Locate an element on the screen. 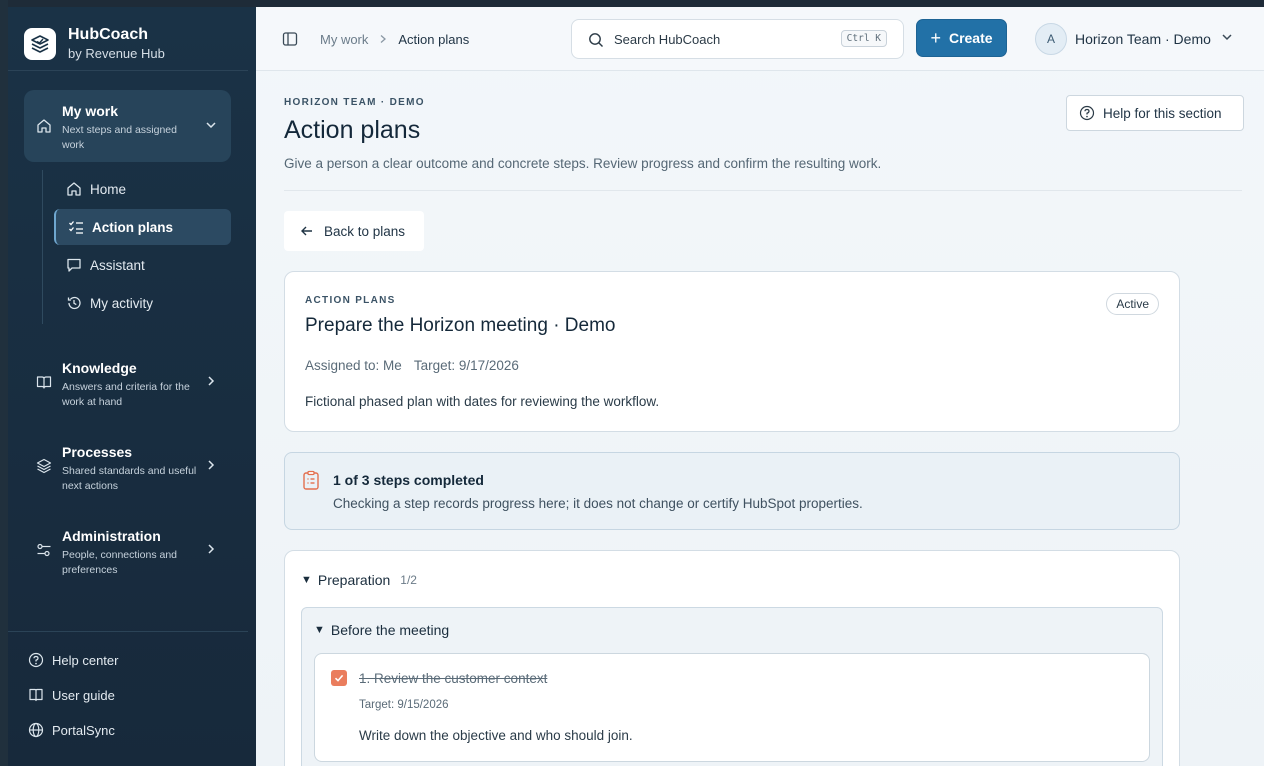 The height and width of the screenshot is (766, 1264). brand-name: HubCoach is located at coordinates (108, 34).